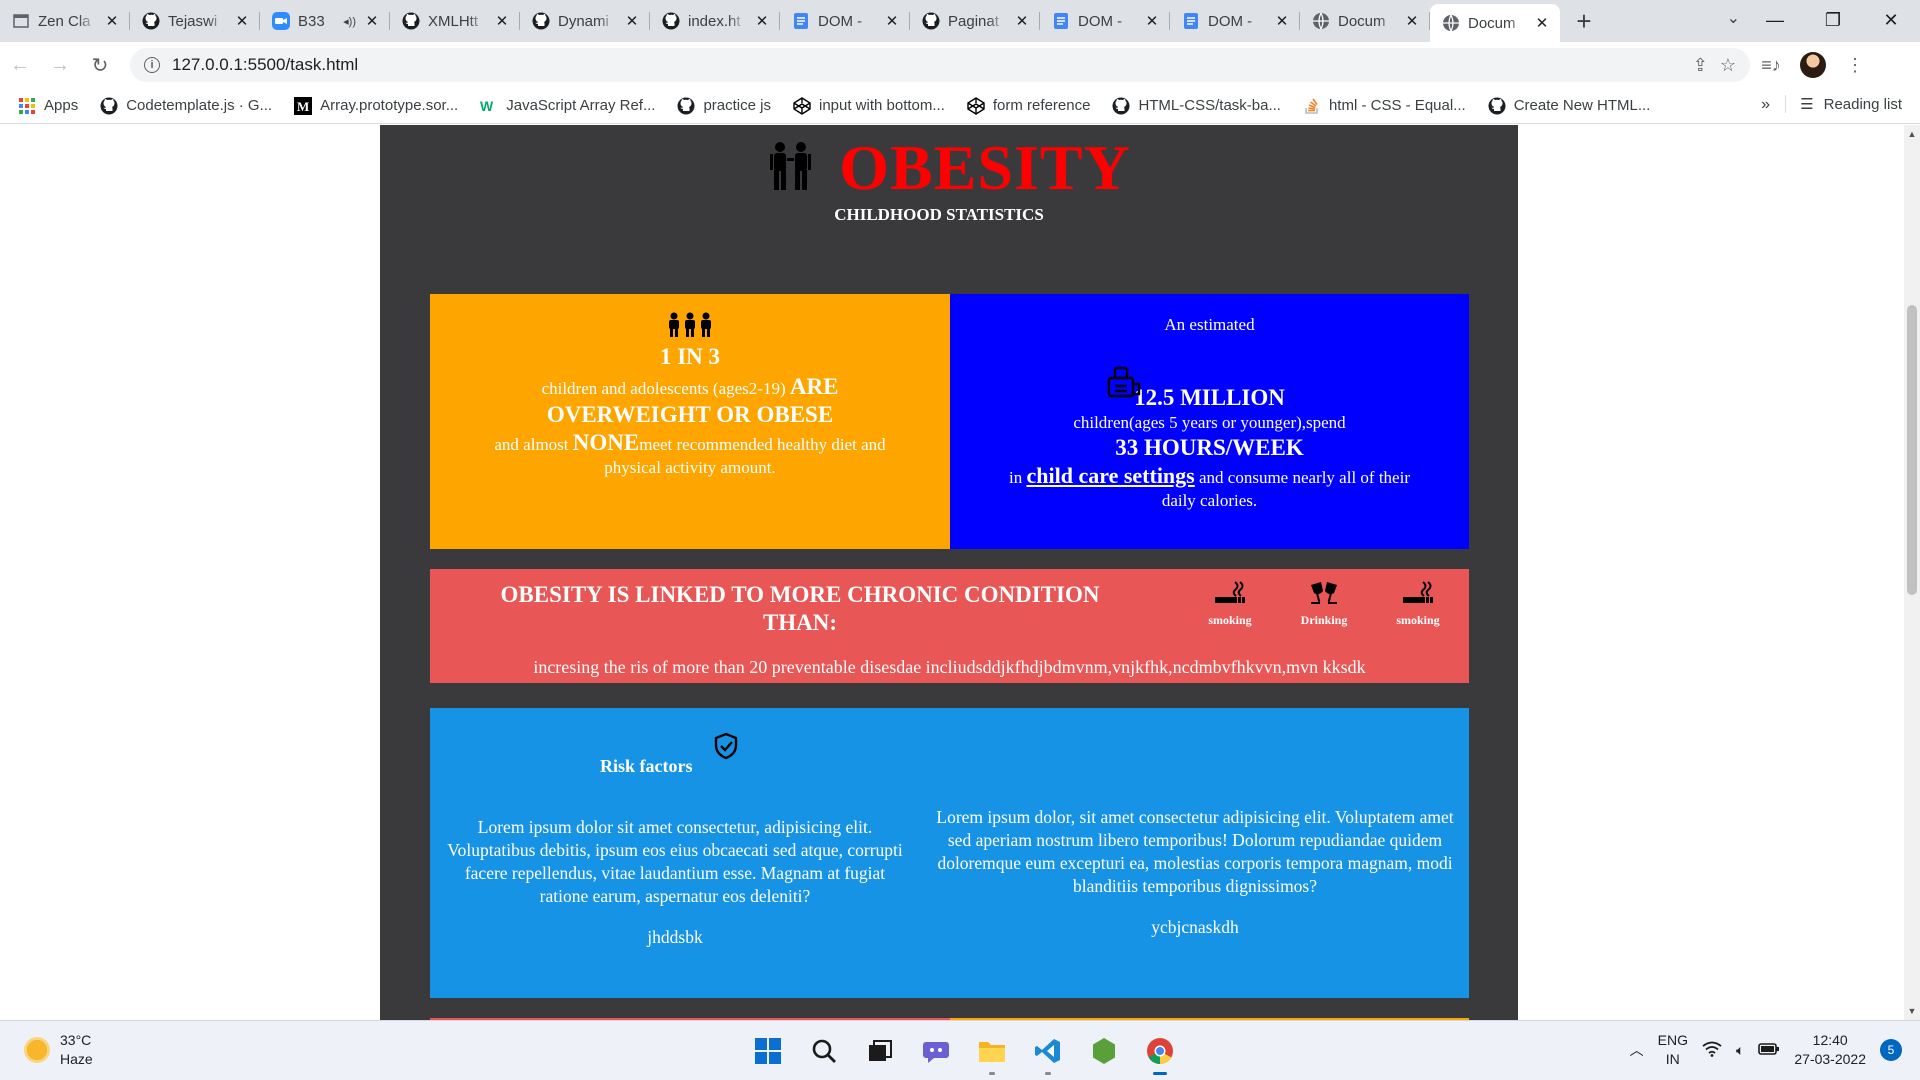 The height and width of the screenshot is (1080, 1920). Describe the element at coordinates (880, 1051) in the screenshot. I see `task-view-icon` at that location.